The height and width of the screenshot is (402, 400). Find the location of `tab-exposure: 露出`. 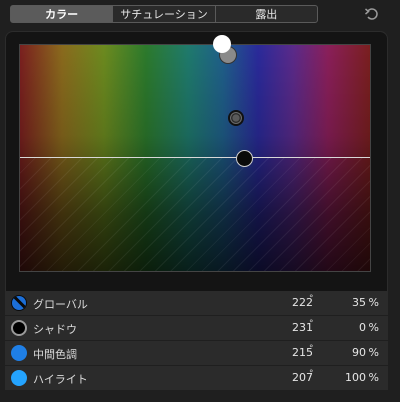

tab-exposure: 露出 is located at coordinates (266, 14).